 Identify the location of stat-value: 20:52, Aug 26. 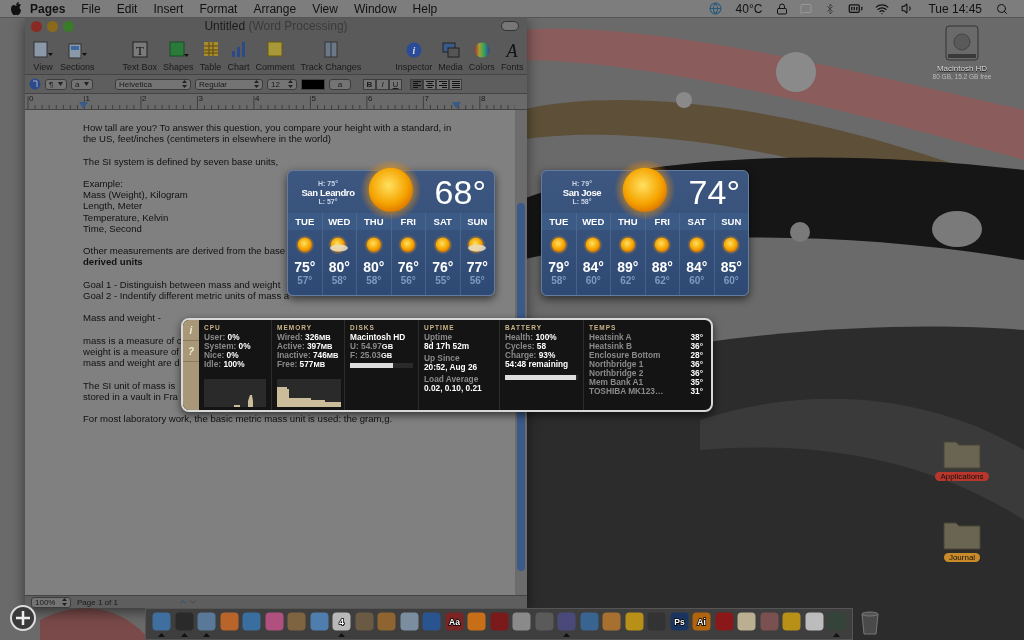
(451, 367).